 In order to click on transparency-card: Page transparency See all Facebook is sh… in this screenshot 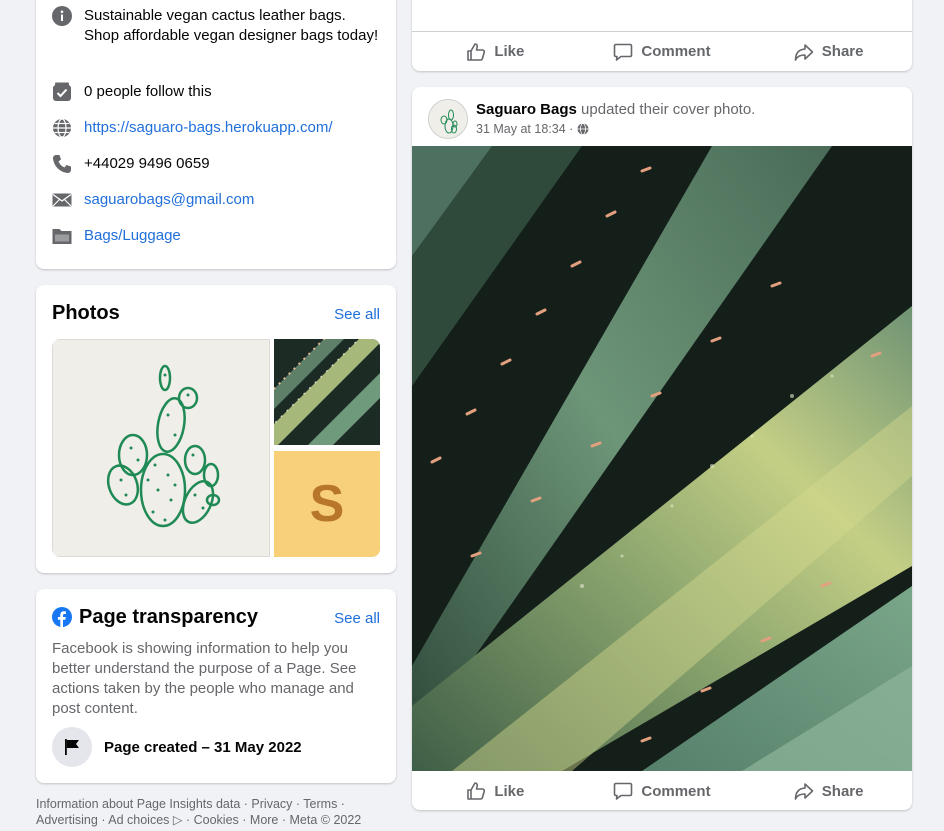, I will do `click(216, 686)`.